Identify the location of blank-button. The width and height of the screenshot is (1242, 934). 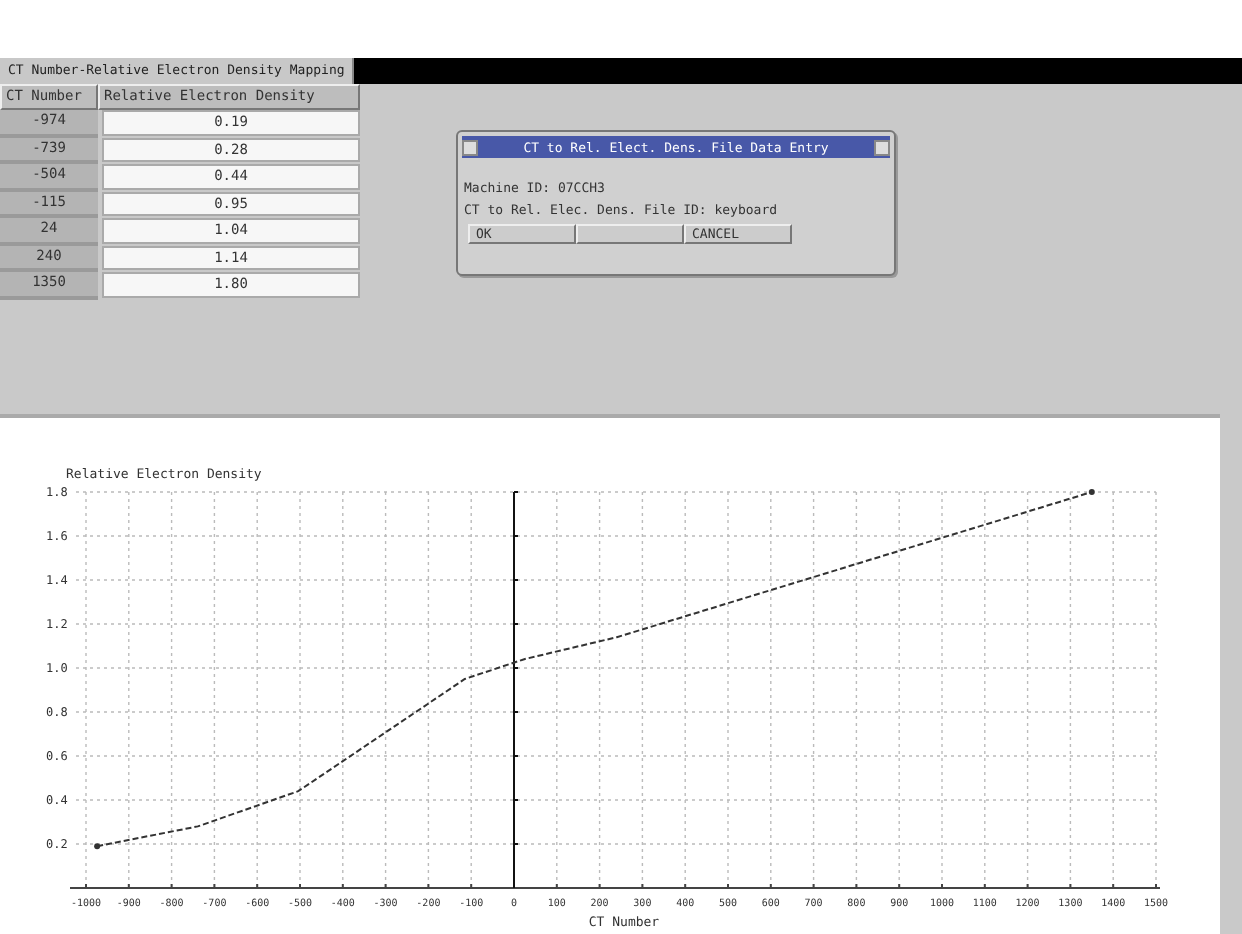
(630, 234).